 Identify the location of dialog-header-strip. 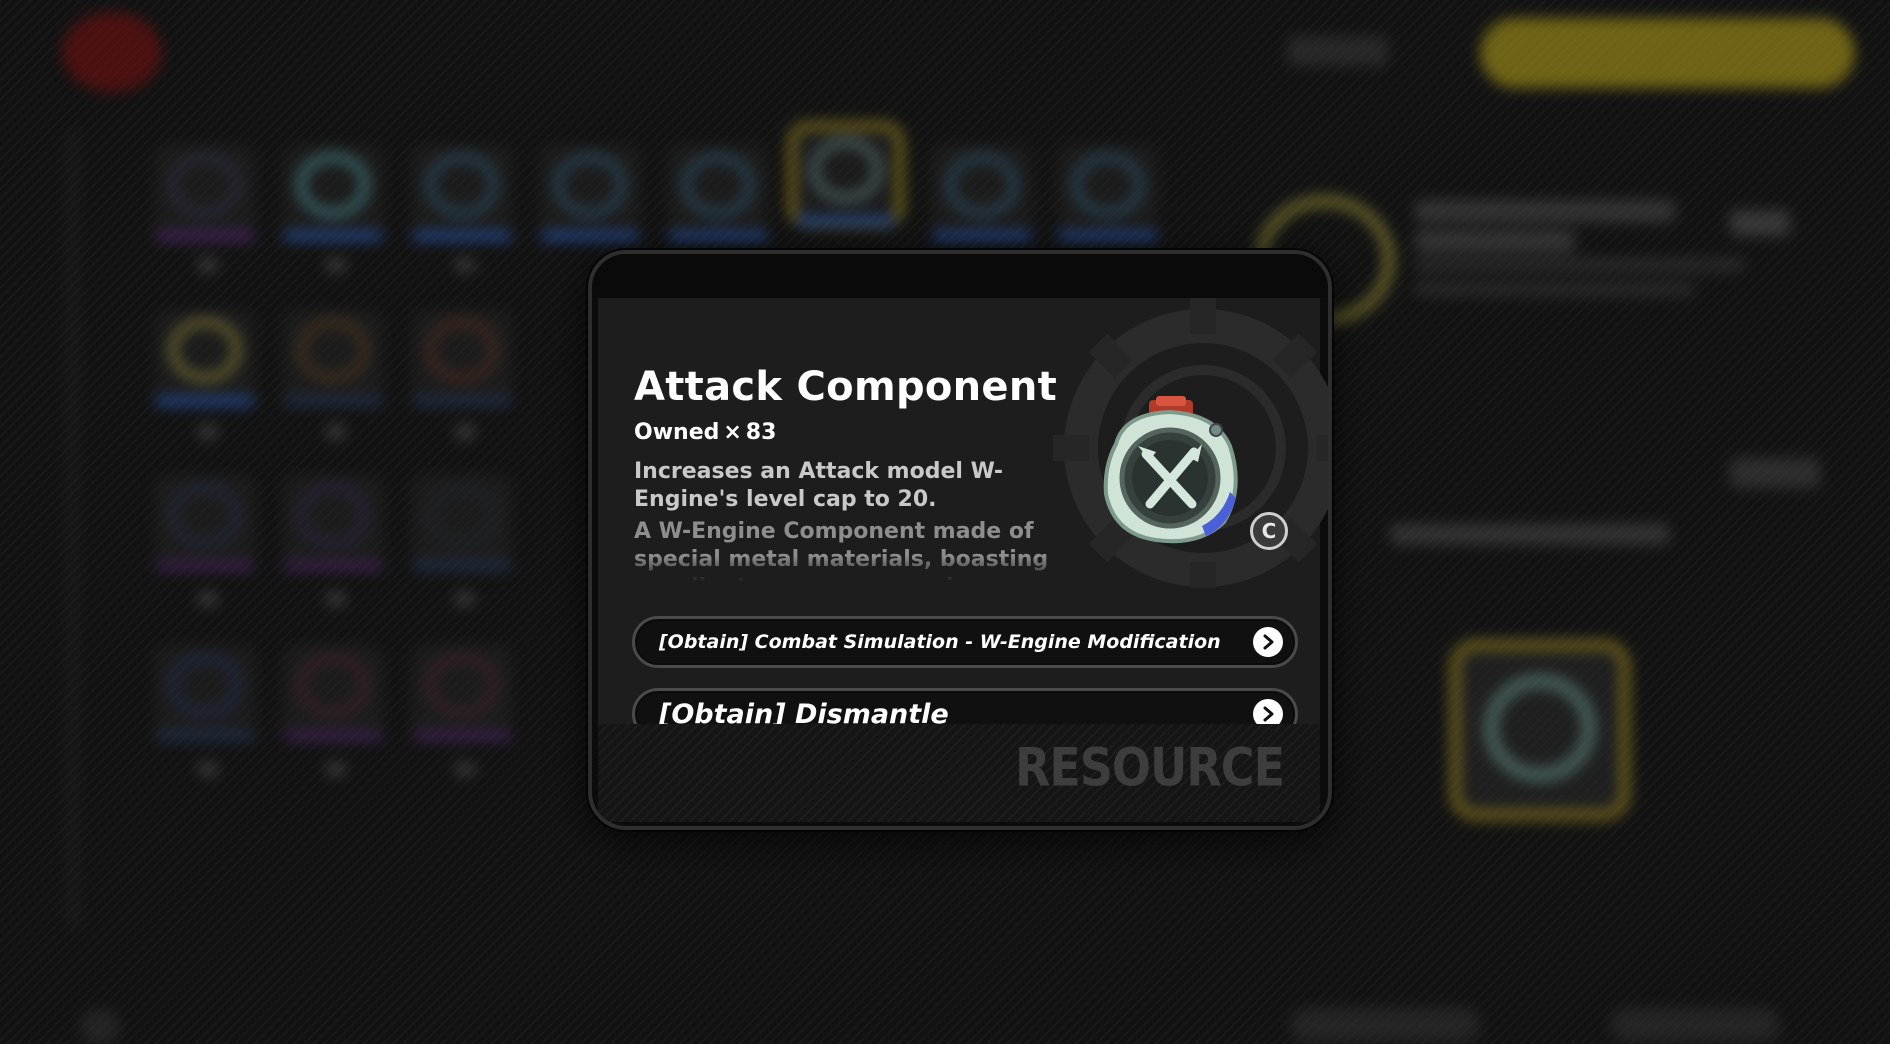
(960, 276).